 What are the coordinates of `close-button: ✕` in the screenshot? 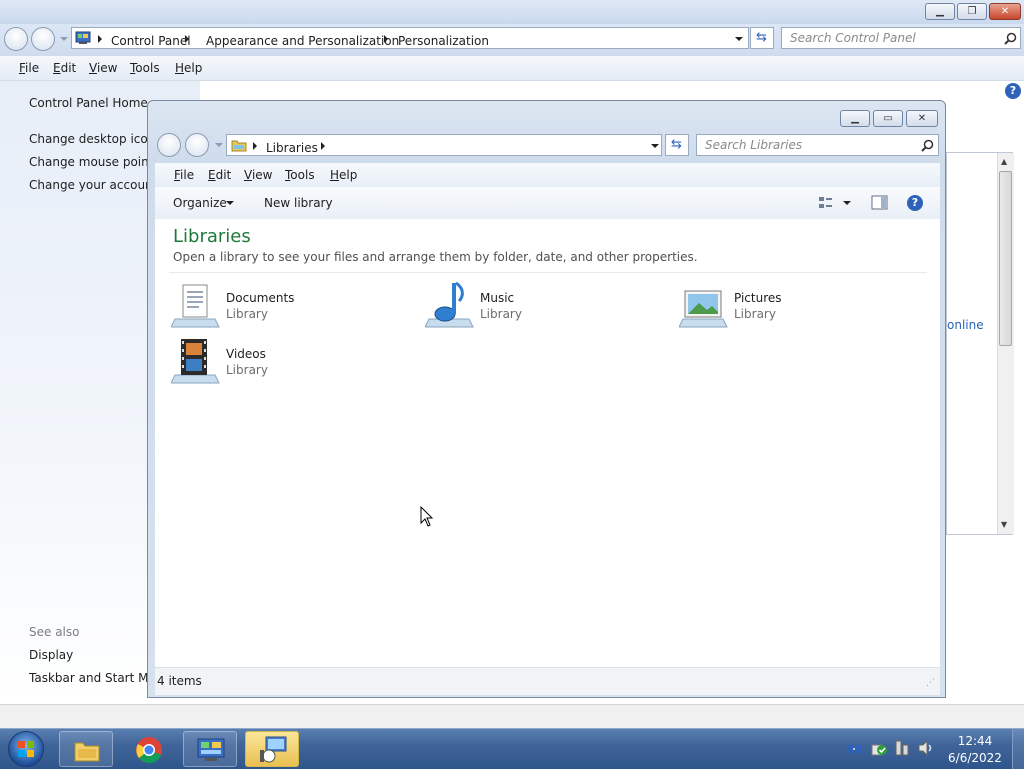 It's located at (1005, 11).